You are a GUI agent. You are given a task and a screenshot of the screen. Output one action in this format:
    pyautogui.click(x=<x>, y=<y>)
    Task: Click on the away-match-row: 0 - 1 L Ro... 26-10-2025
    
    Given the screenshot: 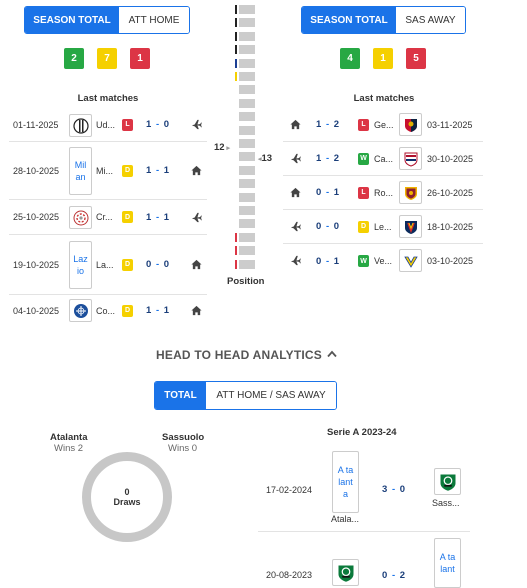 What is the action you would take?
    pyautogui.click(x=383, y=193)
    